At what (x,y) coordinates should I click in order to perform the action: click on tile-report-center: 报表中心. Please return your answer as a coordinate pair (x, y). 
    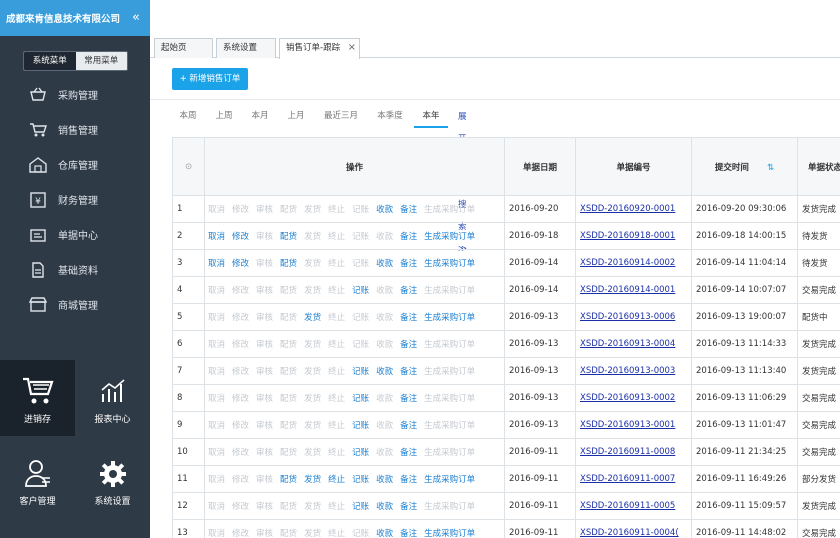
    Looking at the image, I should click on (112, 398).